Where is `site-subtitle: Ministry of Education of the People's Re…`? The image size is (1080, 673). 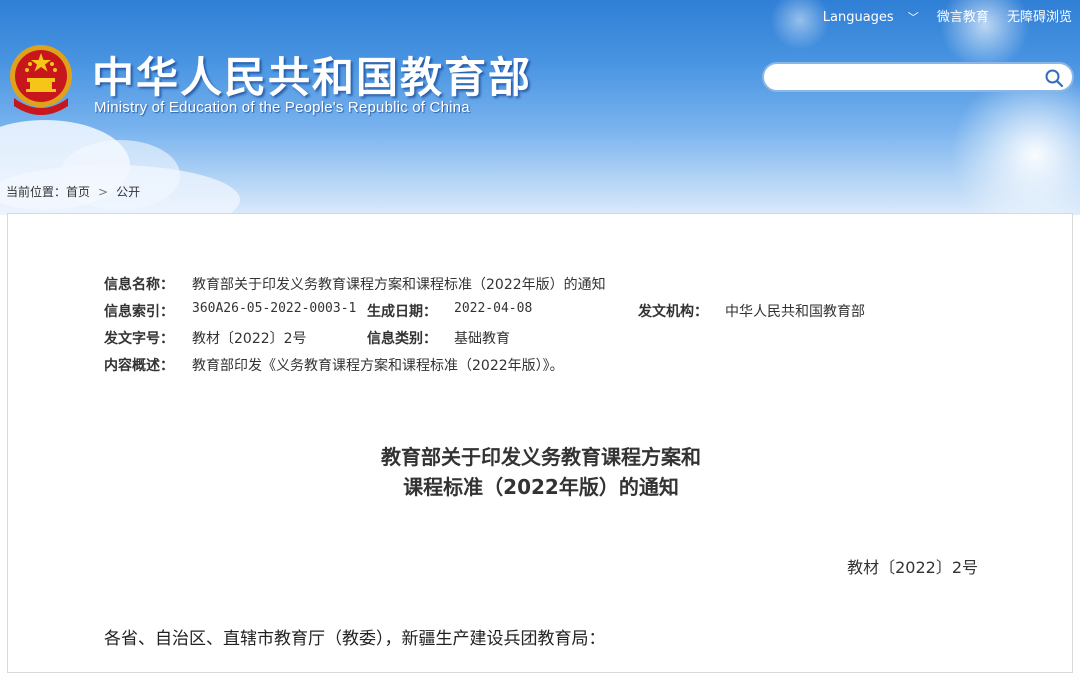 site-subtitle: Ministry of Education of the People's Re… is located at coordinates (282, 107).